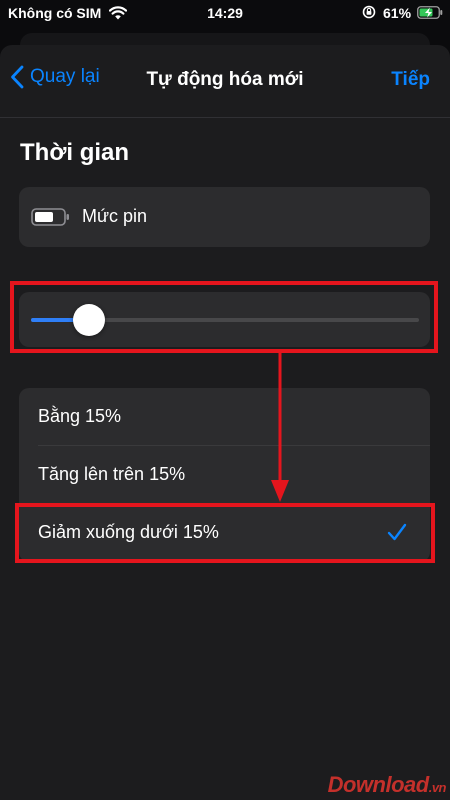 This screenshot has width=450, height=800. Describe the element at coordinates (224, 417) in the screenshot. I see `option-equal: Bằng 15%` at that location.